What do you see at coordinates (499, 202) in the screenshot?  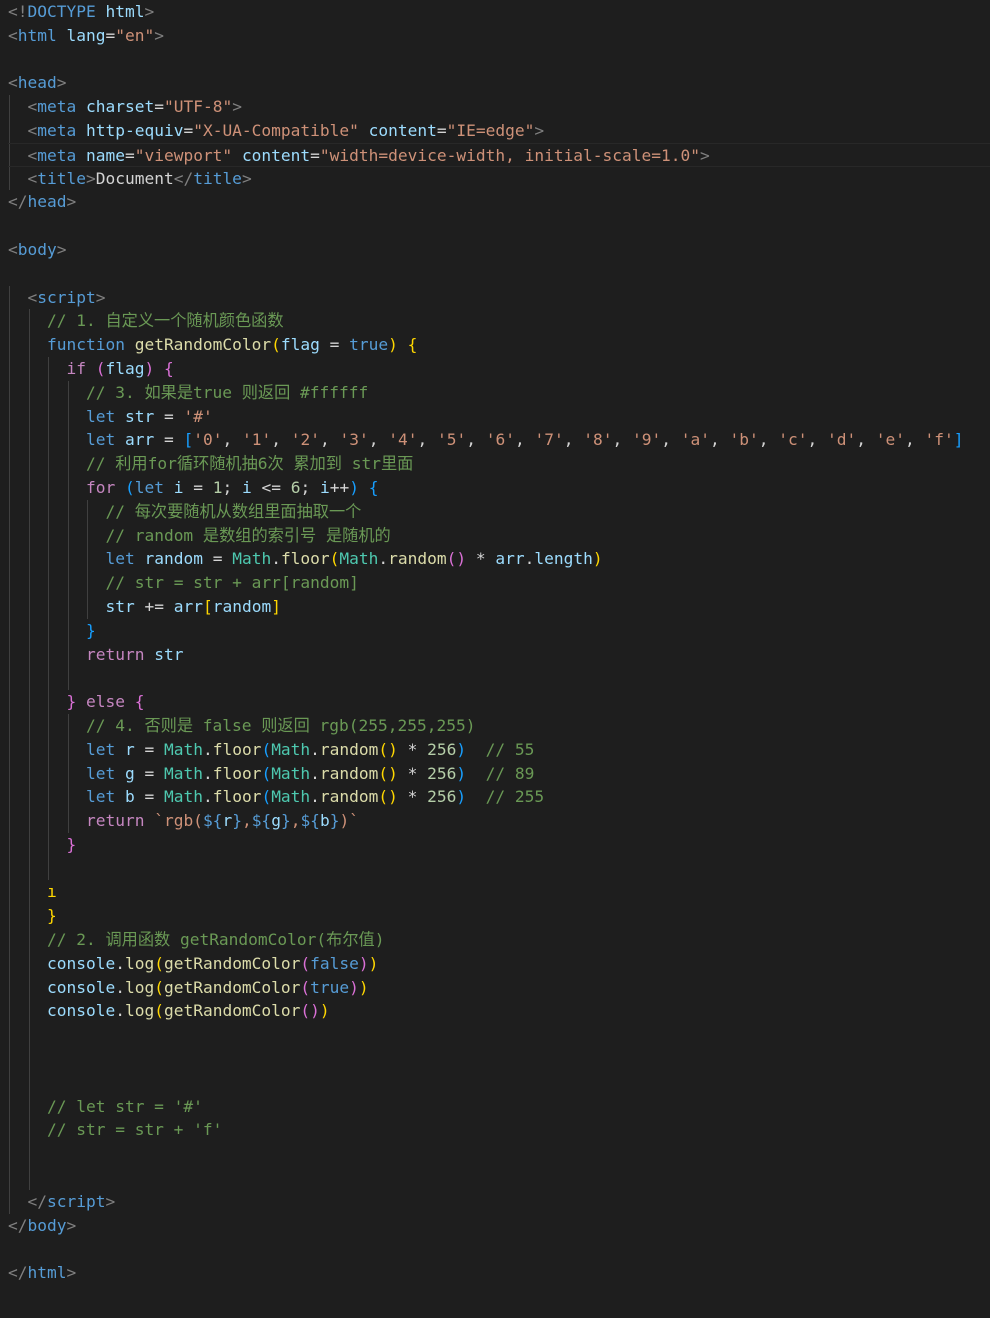 I see `code-line: </head>` at bounding box center [499, 202].